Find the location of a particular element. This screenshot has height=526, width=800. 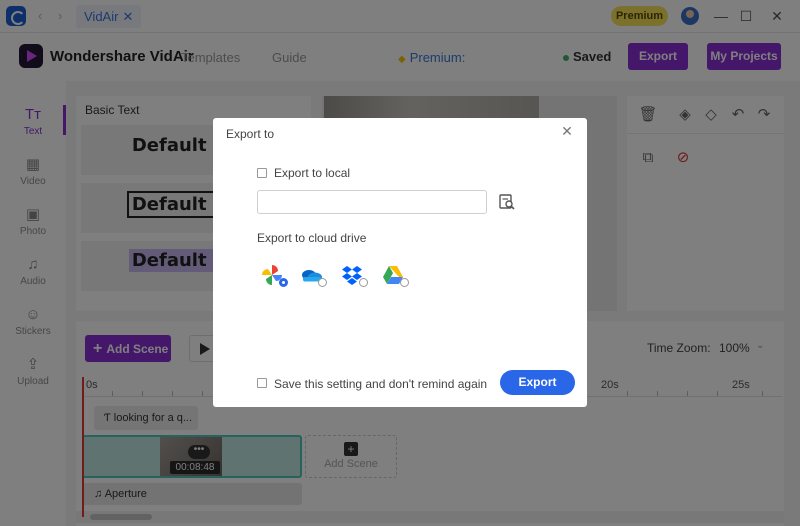

export-button: Export is located at coordinates (537, 382).